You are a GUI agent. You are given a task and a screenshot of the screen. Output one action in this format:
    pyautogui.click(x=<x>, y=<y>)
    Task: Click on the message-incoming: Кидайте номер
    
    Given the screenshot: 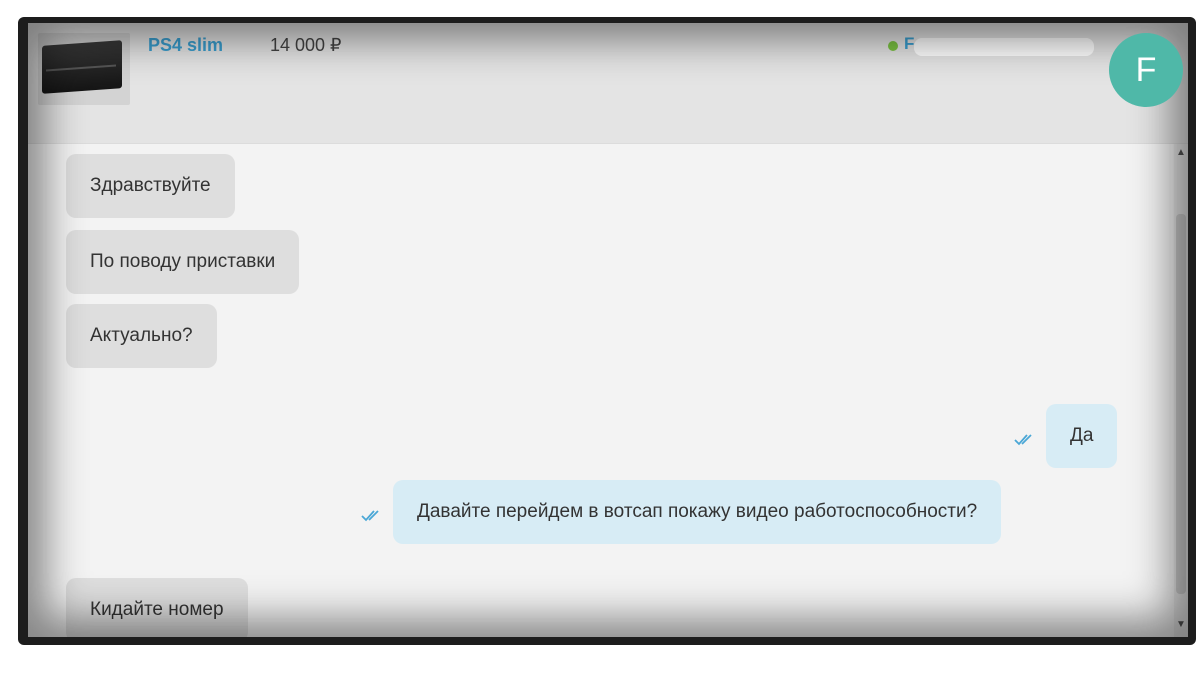 What is the action you would take?
    pyautogui.click(x=157, y=607)
    